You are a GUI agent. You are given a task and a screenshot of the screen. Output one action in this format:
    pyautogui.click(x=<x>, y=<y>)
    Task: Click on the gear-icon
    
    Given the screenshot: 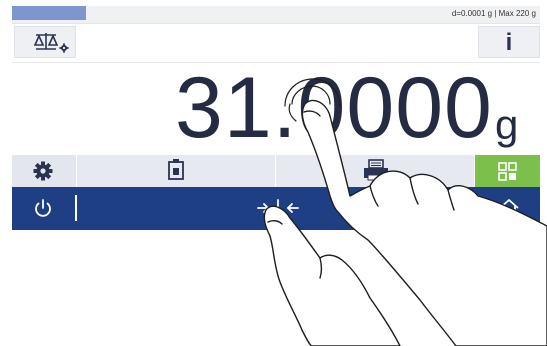 What is the action you would take?
    pyautogui.click(x=43, y=171)
    